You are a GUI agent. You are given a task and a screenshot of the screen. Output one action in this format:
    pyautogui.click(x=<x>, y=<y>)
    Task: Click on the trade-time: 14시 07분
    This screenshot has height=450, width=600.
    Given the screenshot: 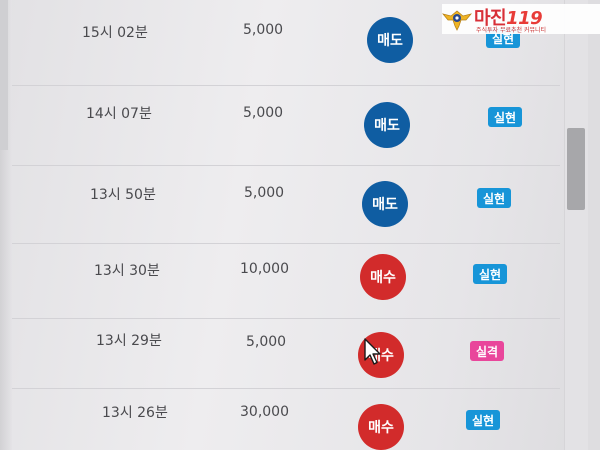 What is the action you would take?
    pyautogui.click(x=119, y=114)
    